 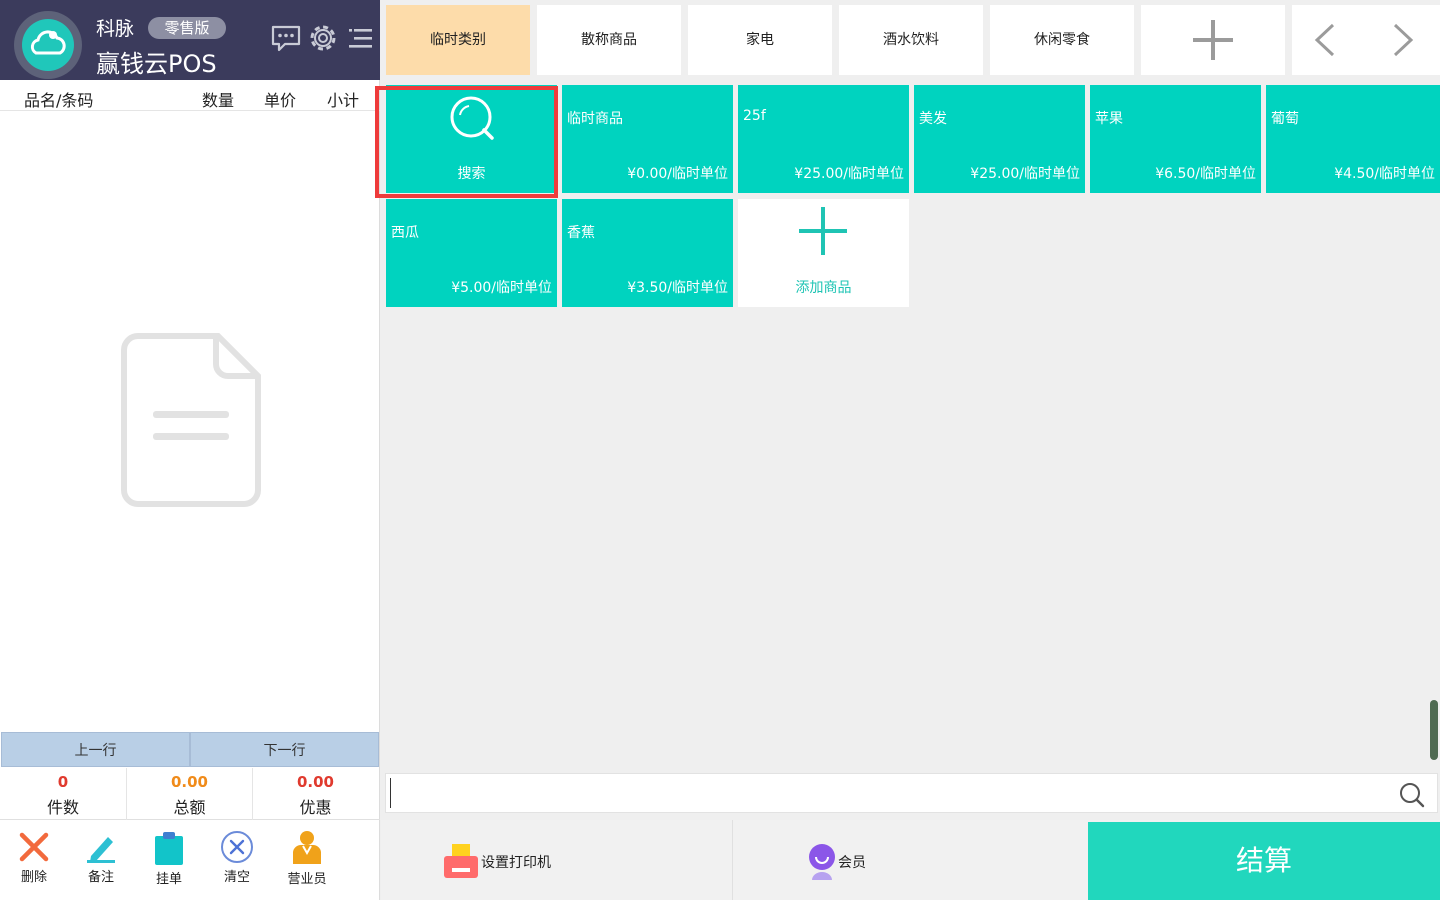 I want to click on chevron-right-icon, so click(x=1403, y=40).